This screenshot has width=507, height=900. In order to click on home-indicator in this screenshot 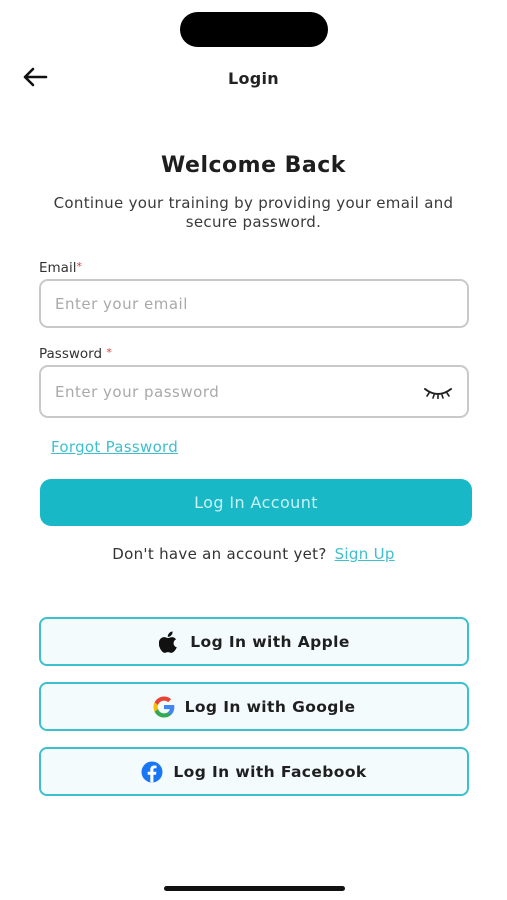, I will do `click(254, 888)`.